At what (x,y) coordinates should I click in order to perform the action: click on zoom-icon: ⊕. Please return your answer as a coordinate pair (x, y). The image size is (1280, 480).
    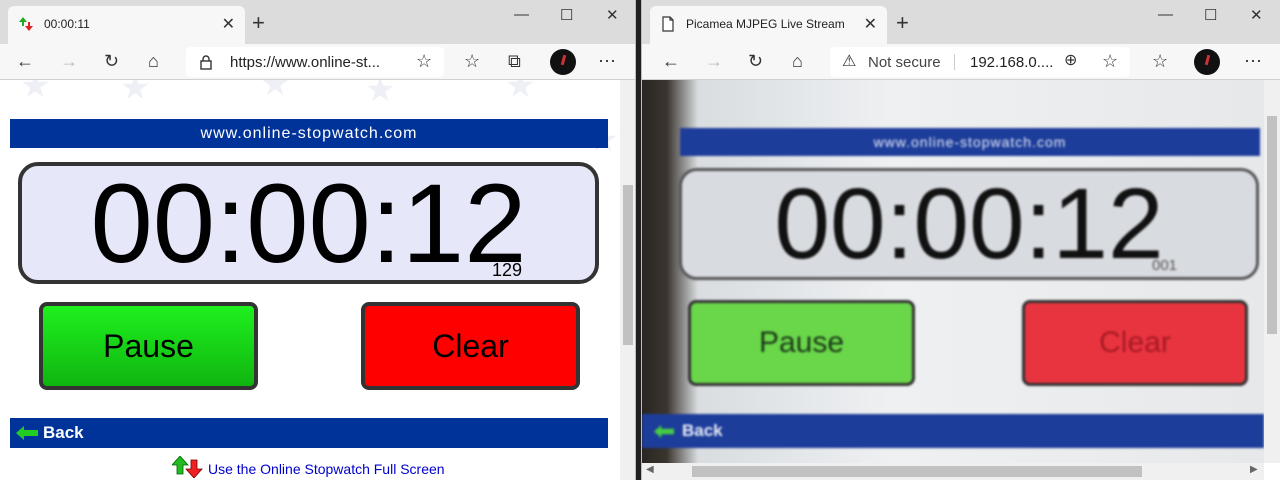
    Looking at the image, I should click on (1070, 61).